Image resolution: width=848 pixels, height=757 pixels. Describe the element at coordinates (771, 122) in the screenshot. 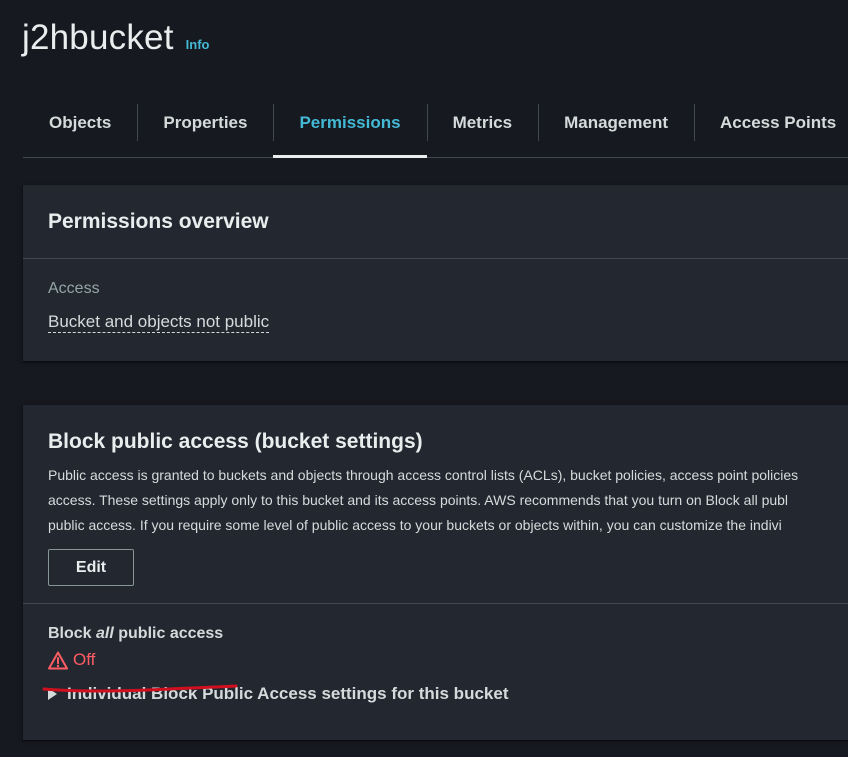

I see `tab-access-points: Access Points` at that location.